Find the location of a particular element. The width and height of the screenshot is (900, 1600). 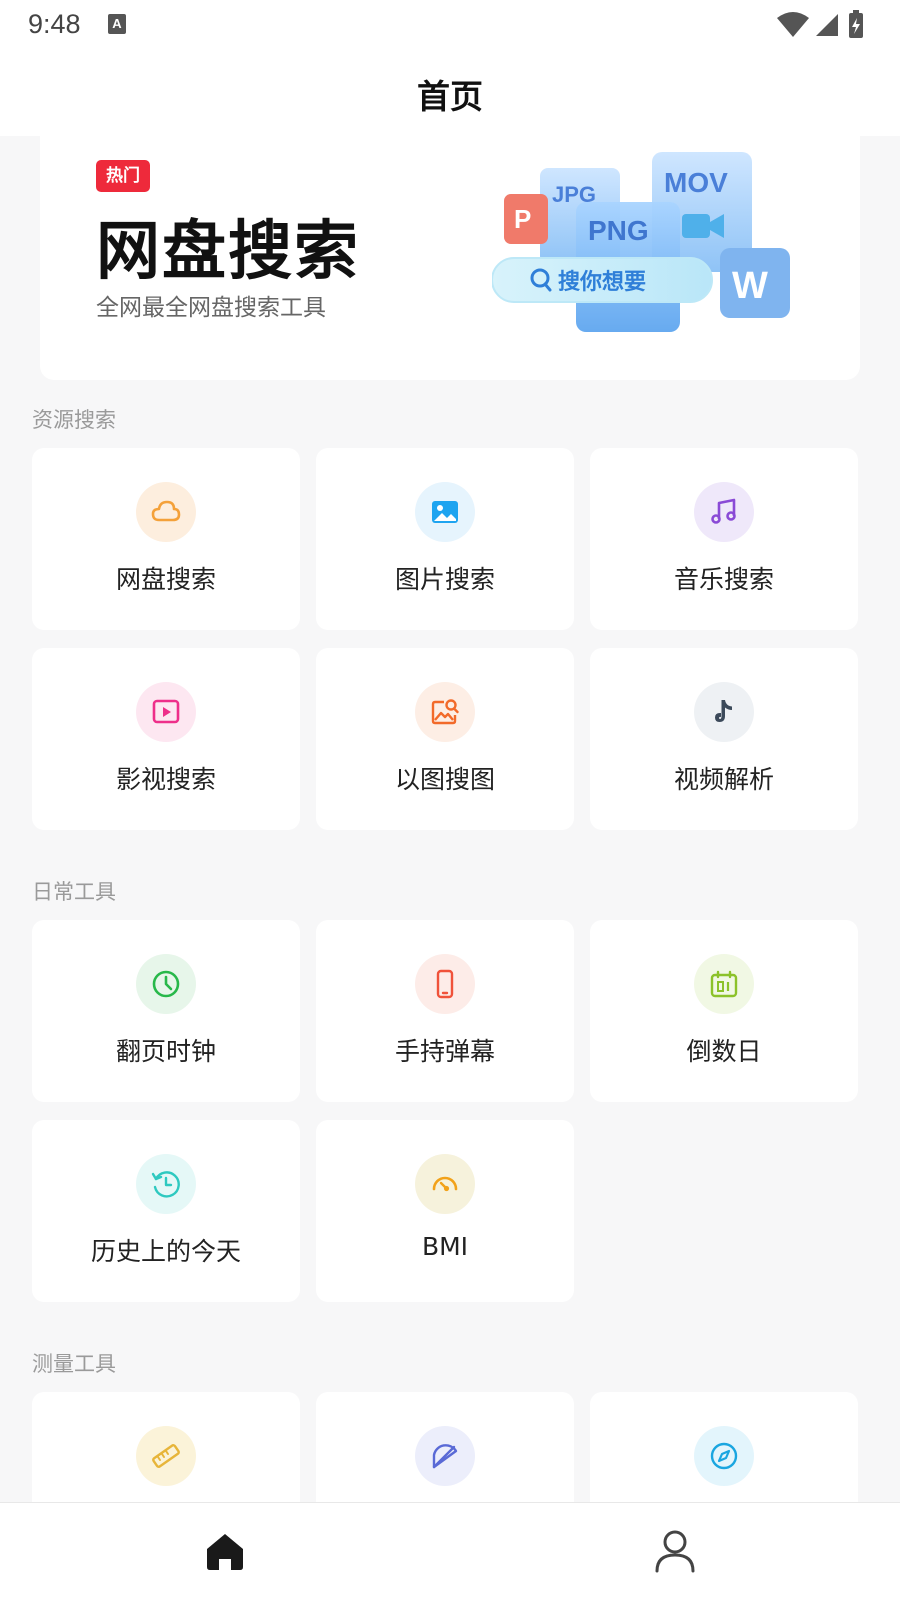

play-screen-icon is located at coordinates (166, 711).